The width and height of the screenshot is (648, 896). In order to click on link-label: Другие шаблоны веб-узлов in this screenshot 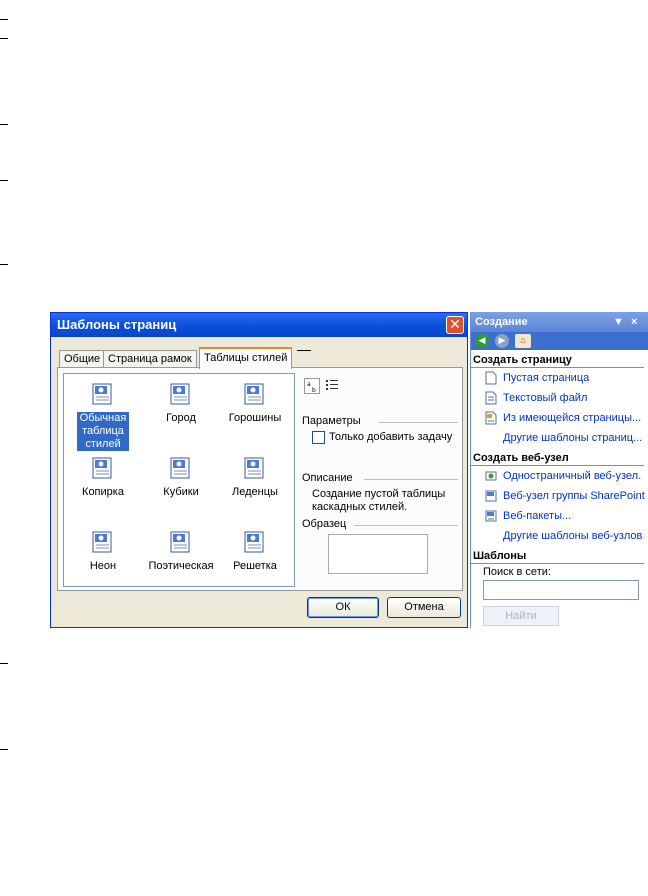, I will do `click(573, 536)`.